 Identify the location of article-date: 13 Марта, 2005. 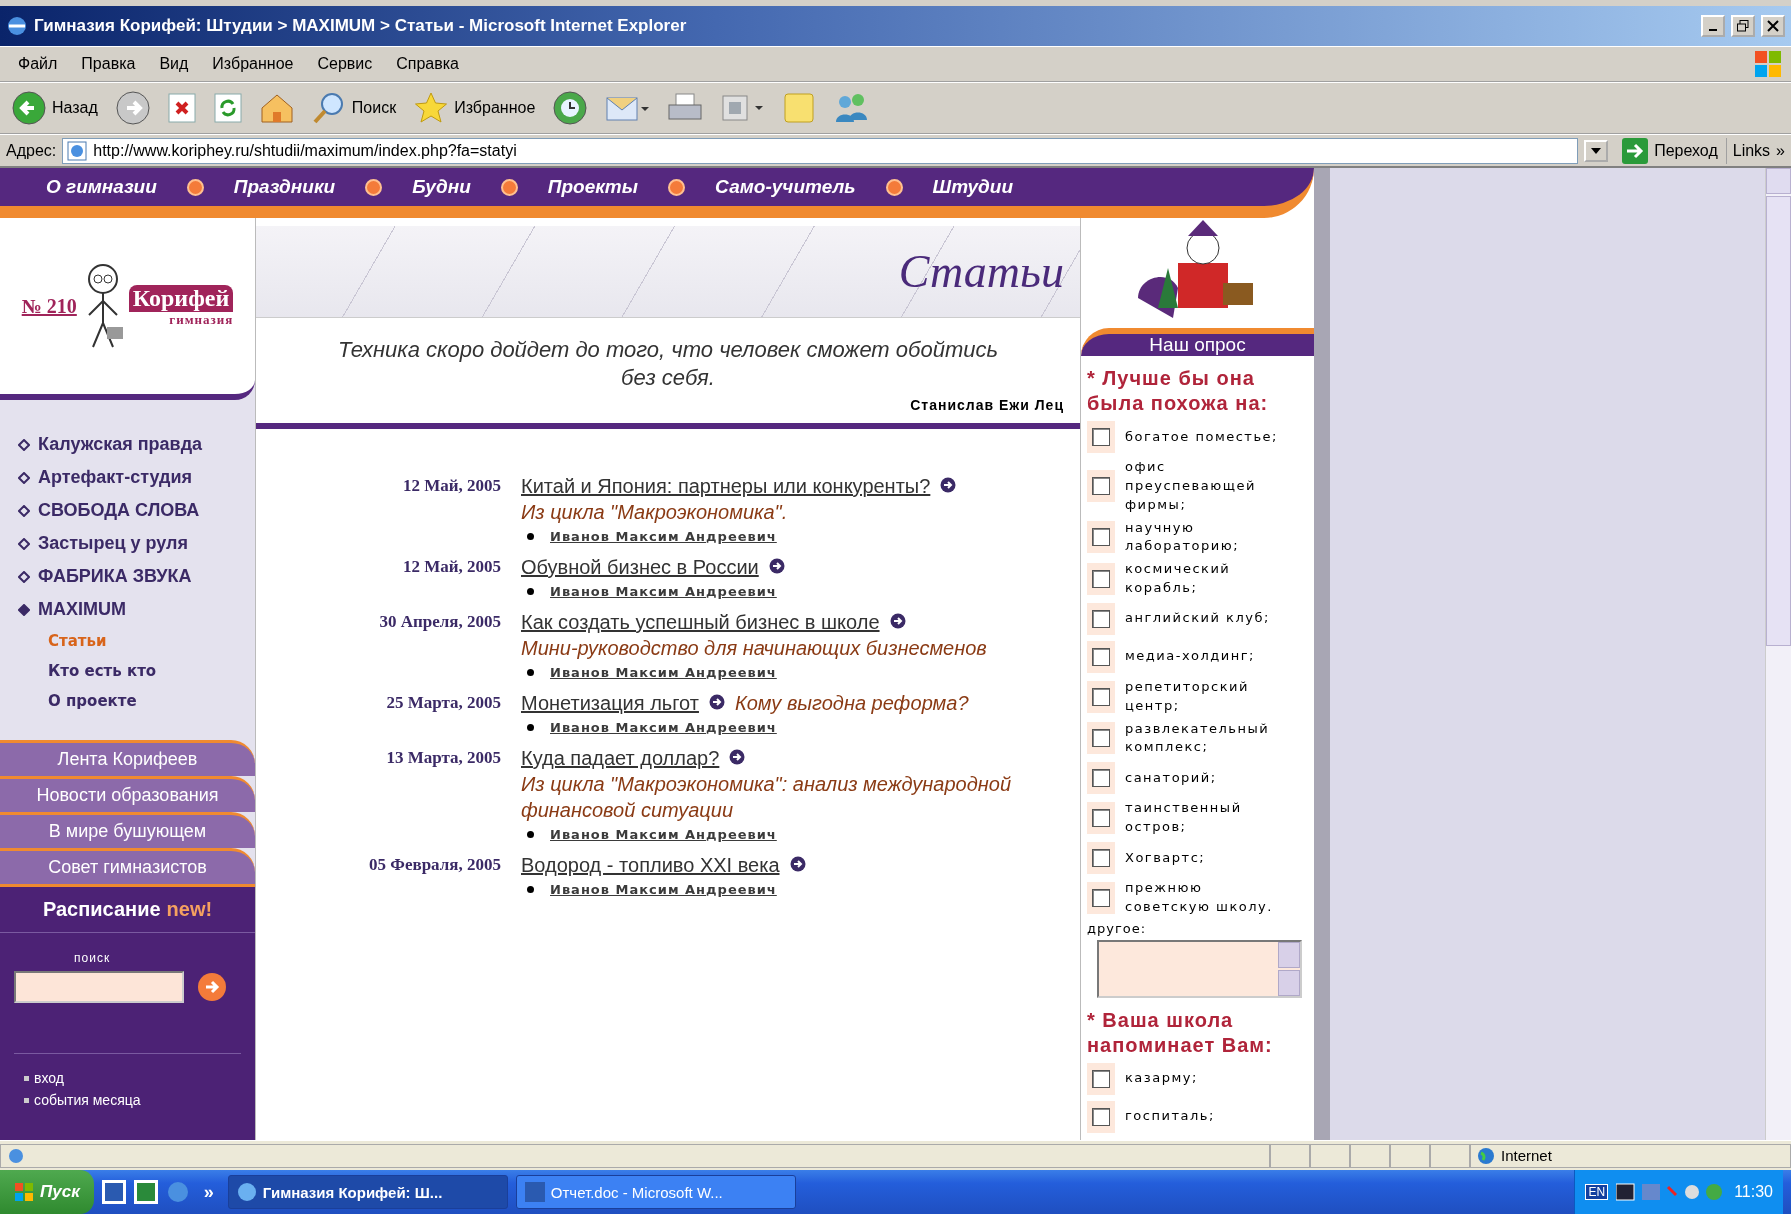
(443, 758).